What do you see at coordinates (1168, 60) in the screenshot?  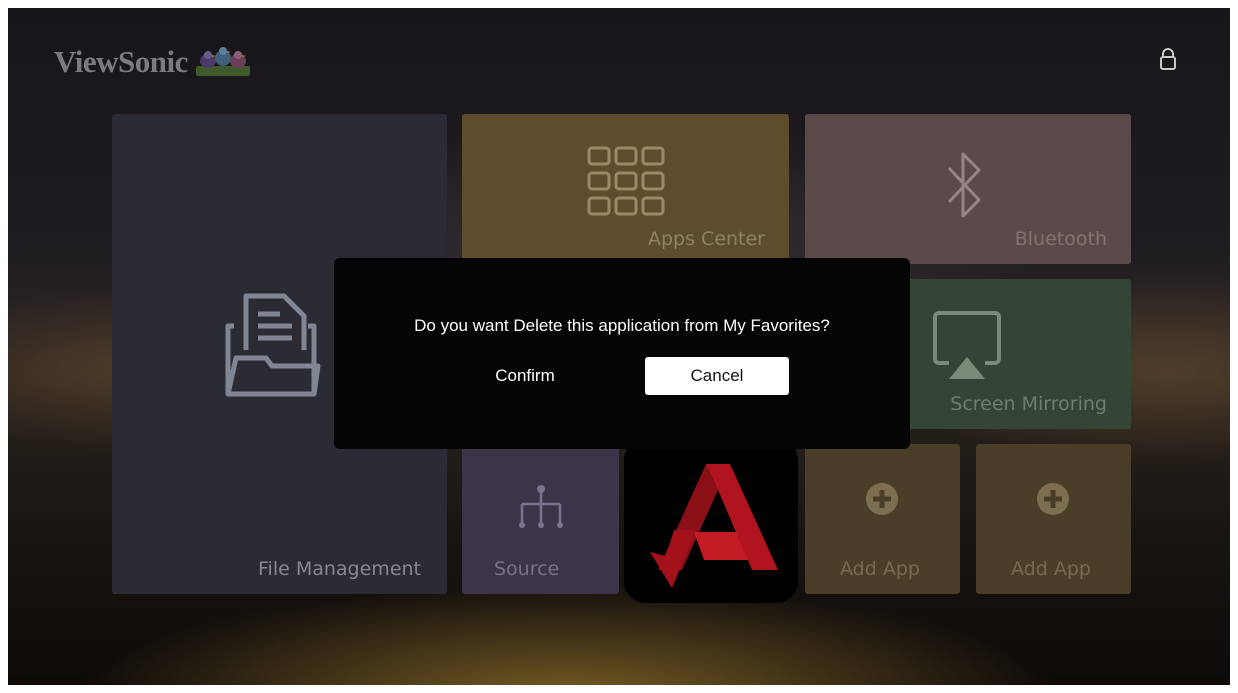 I see `lock-icon` at bounding box center [1168, 60].